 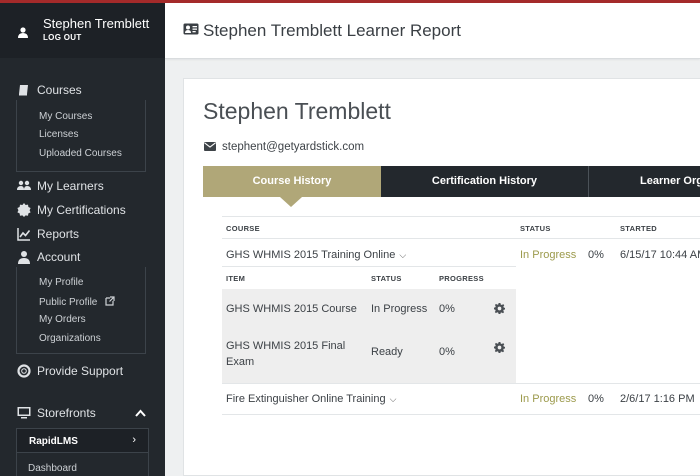 What do you see at coordinates (24, 185) in the screenshot?
I see `users-icon` at bounding box center [24, 185].